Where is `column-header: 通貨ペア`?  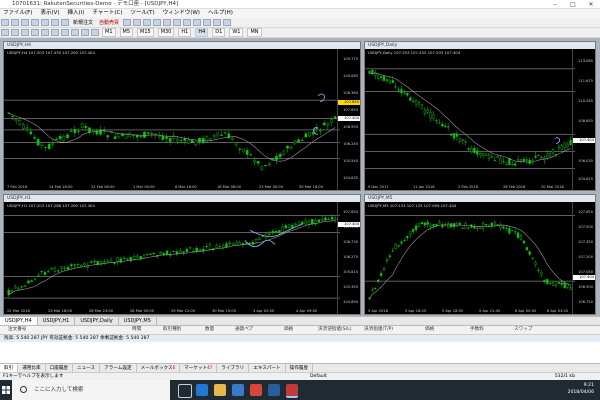 column-header: 通貨ペア is located at coordinates (244, 330).